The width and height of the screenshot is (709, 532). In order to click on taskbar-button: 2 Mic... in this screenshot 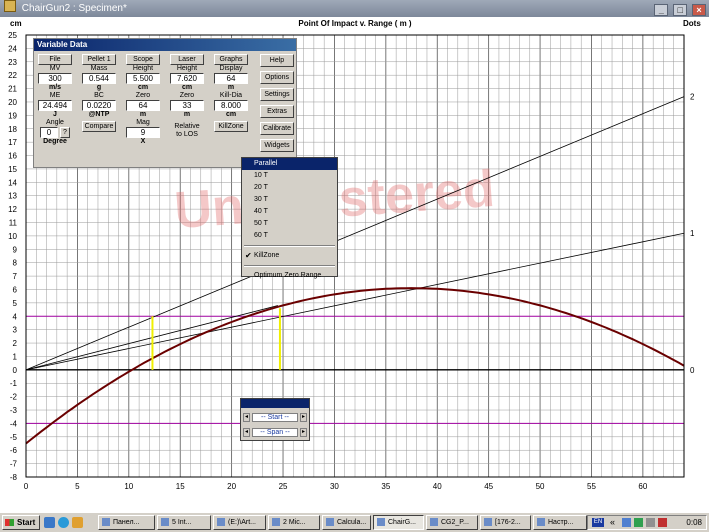, I will do `click(294, 522)`.